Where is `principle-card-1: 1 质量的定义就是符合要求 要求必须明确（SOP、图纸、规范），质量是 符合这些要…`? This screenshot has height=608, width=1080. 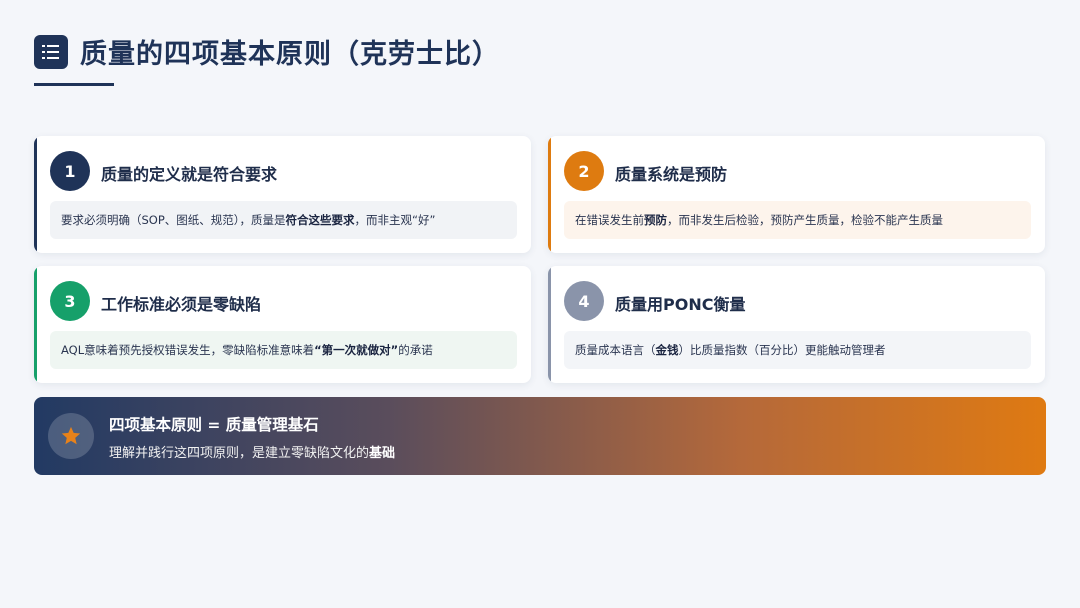 principle-card-1: 1 质量的定义就是符合要求 要求必须明确（SOP、图纸、规范），质量是 符合这些要… is located at coordinates (282, 194).